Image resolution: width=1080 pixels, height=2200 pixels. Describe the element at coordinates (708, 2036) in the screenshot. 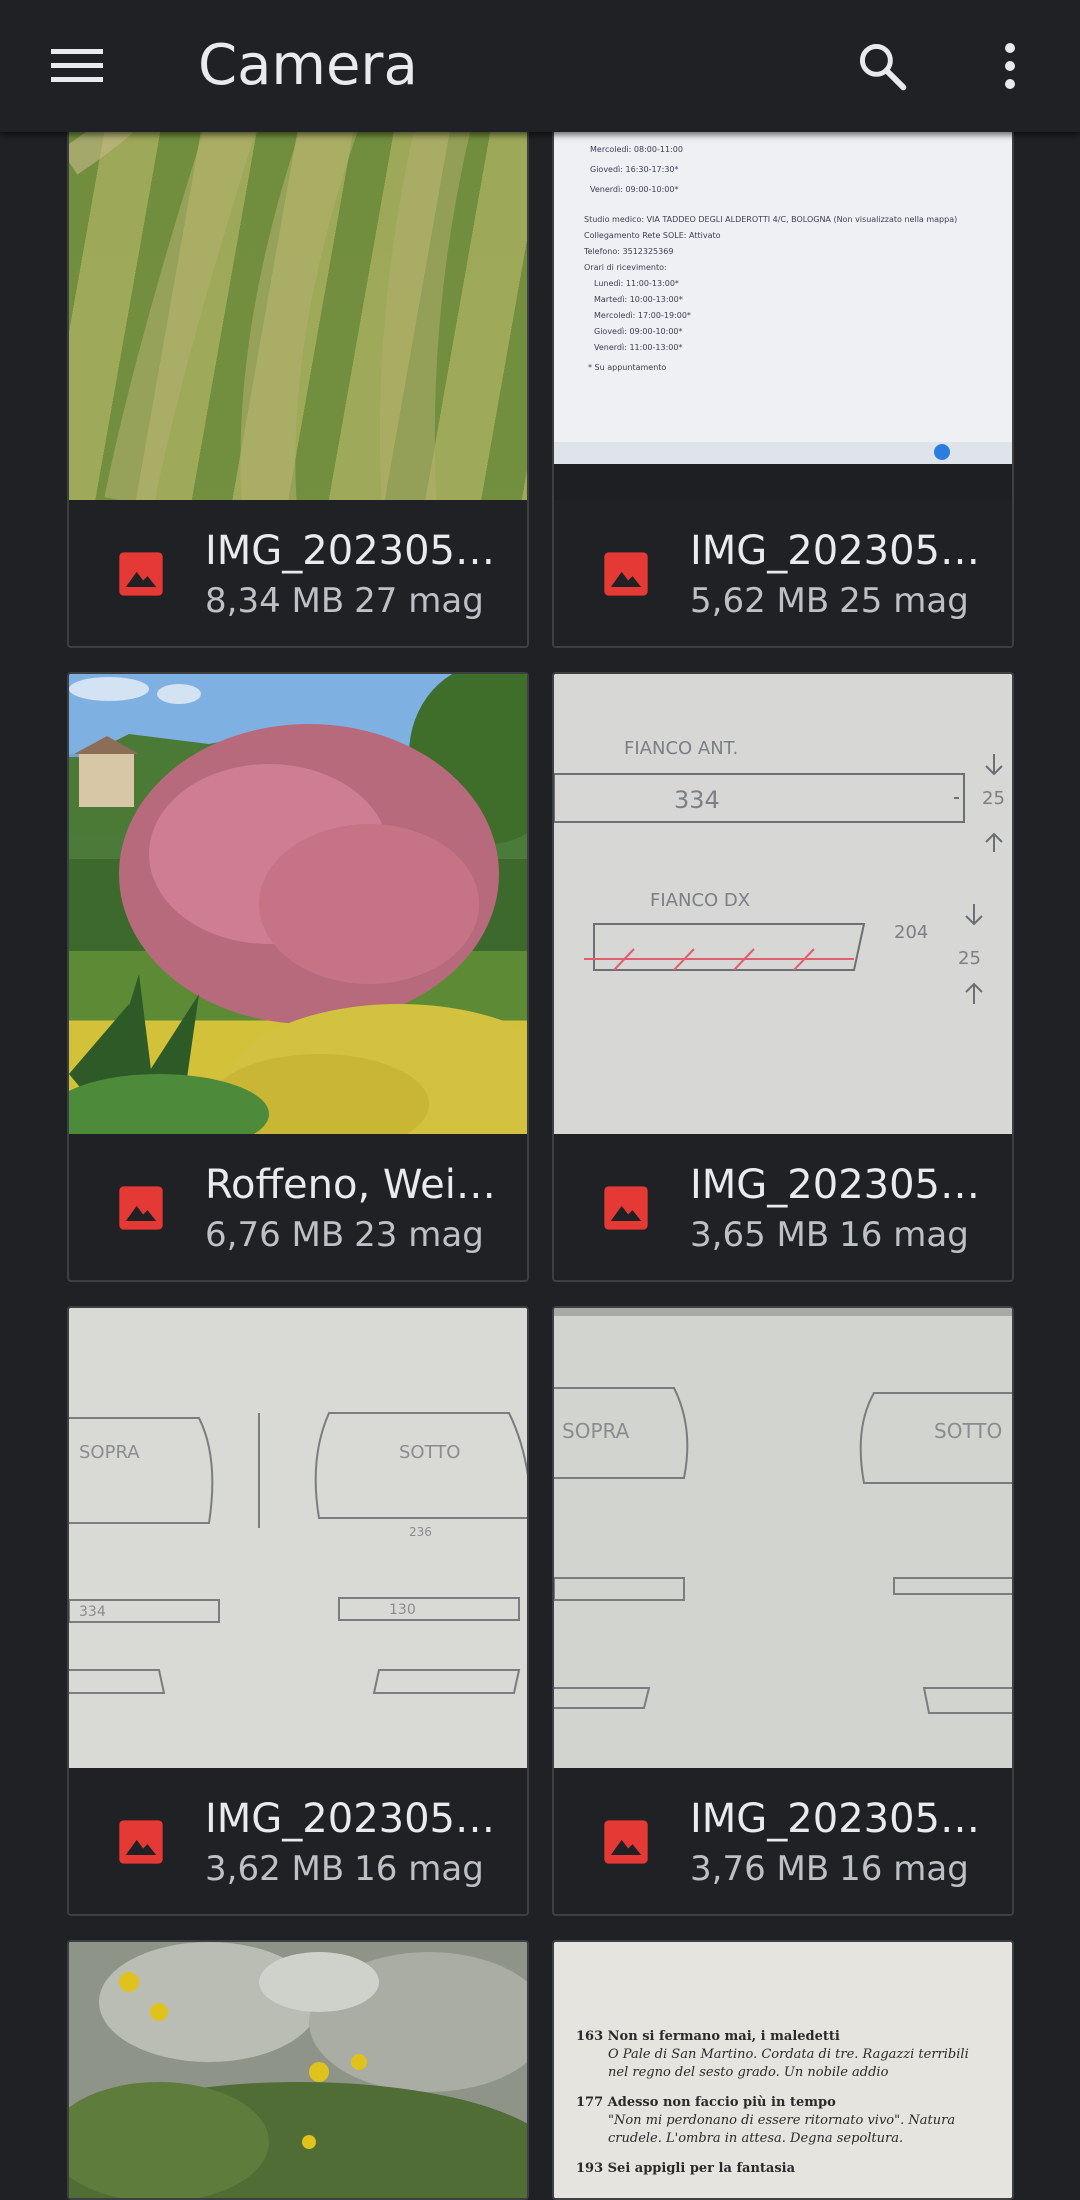

I see `book-line: 163 Non si fermano mai, i maledetti` at that location.